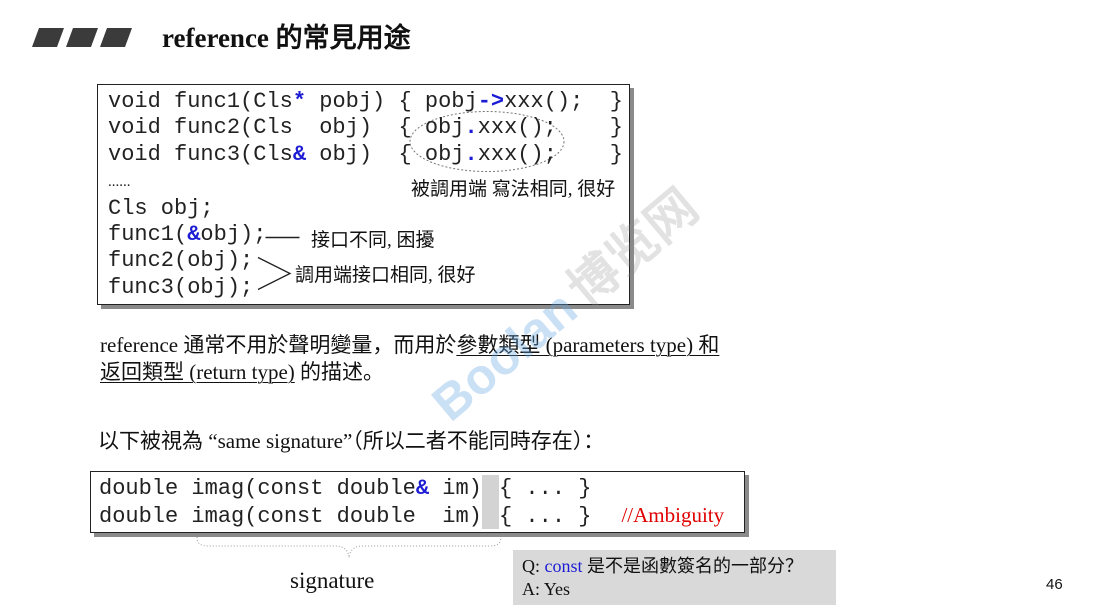  I want to click on signature-label: signature, so click(332, 580).